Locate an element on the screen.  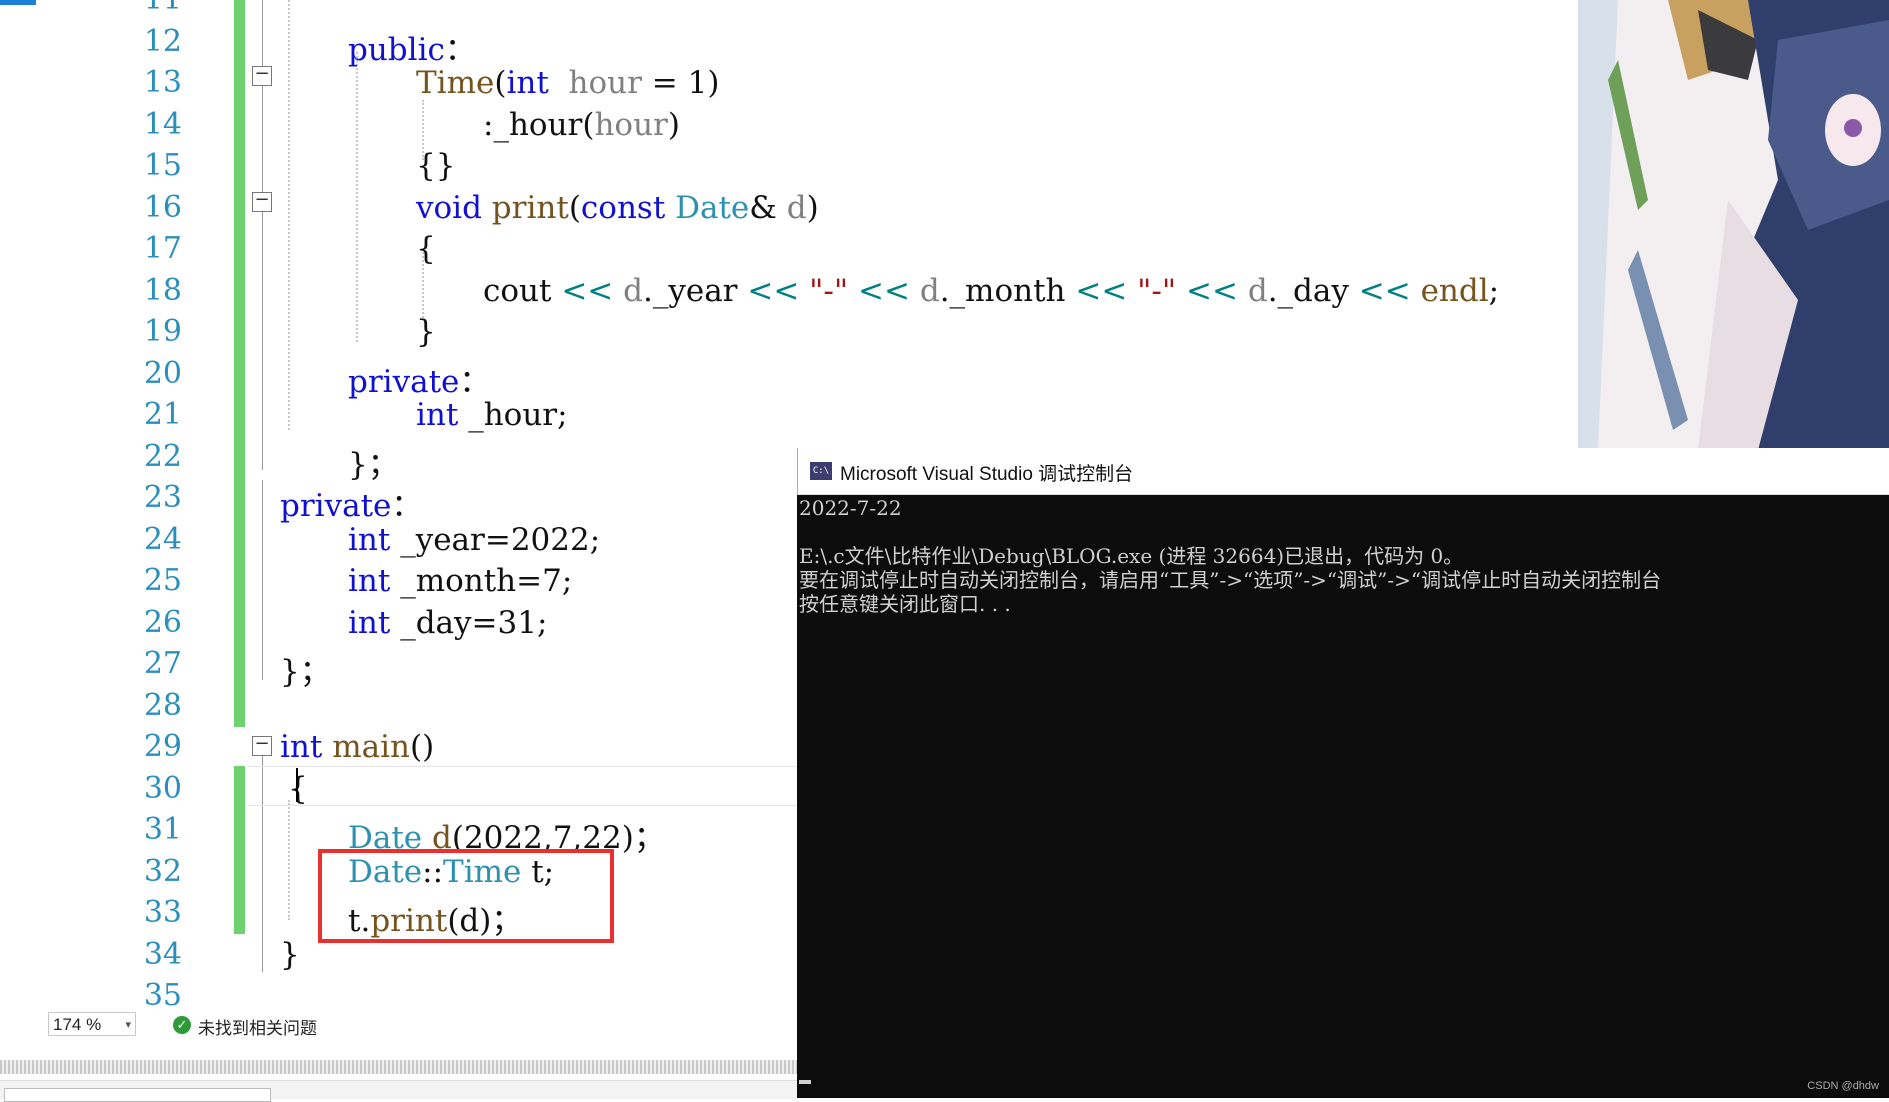
line-number: 21 is located at coordinates (162, 414).